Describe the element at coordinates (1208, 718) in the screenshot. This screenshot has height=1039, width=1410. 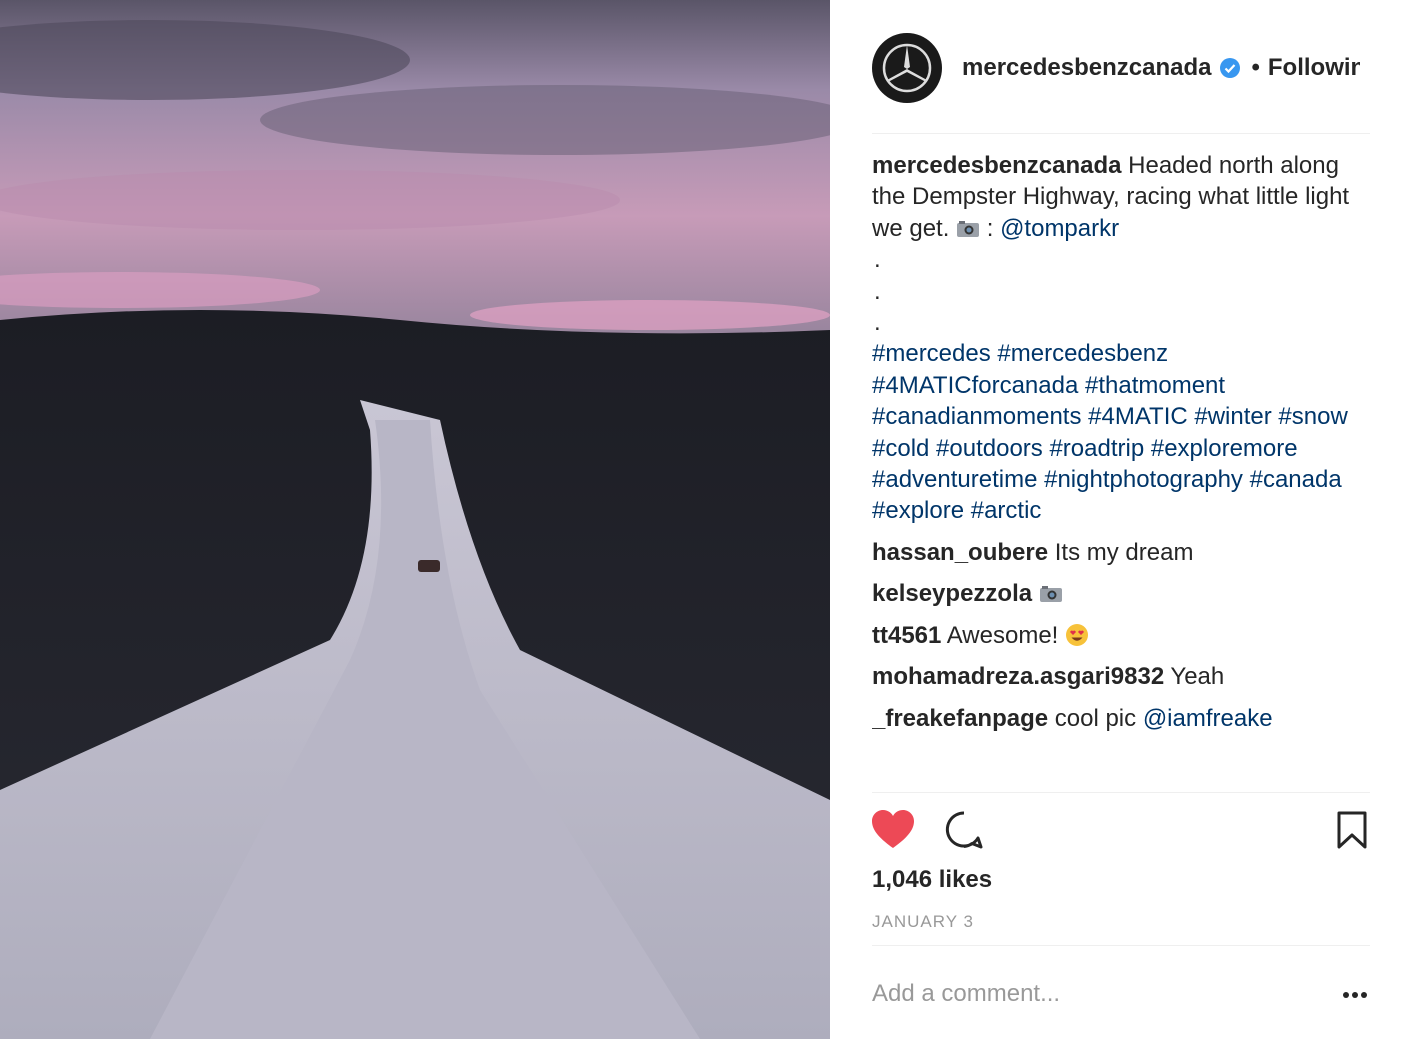
I see `comment-mention-link: @iamfreake` at that location.